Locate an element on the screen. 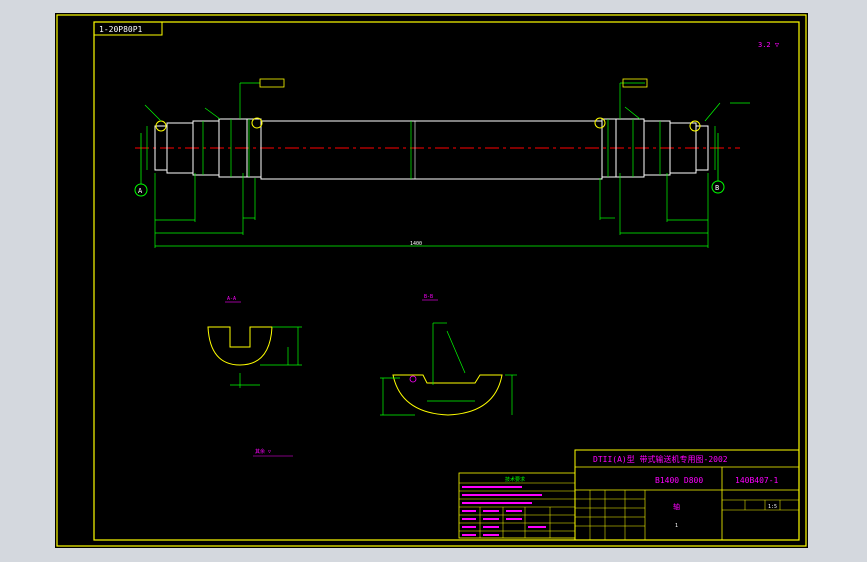 This screenshot has width=867, height=562. section-a-dims is located at coordinates (266, 357).